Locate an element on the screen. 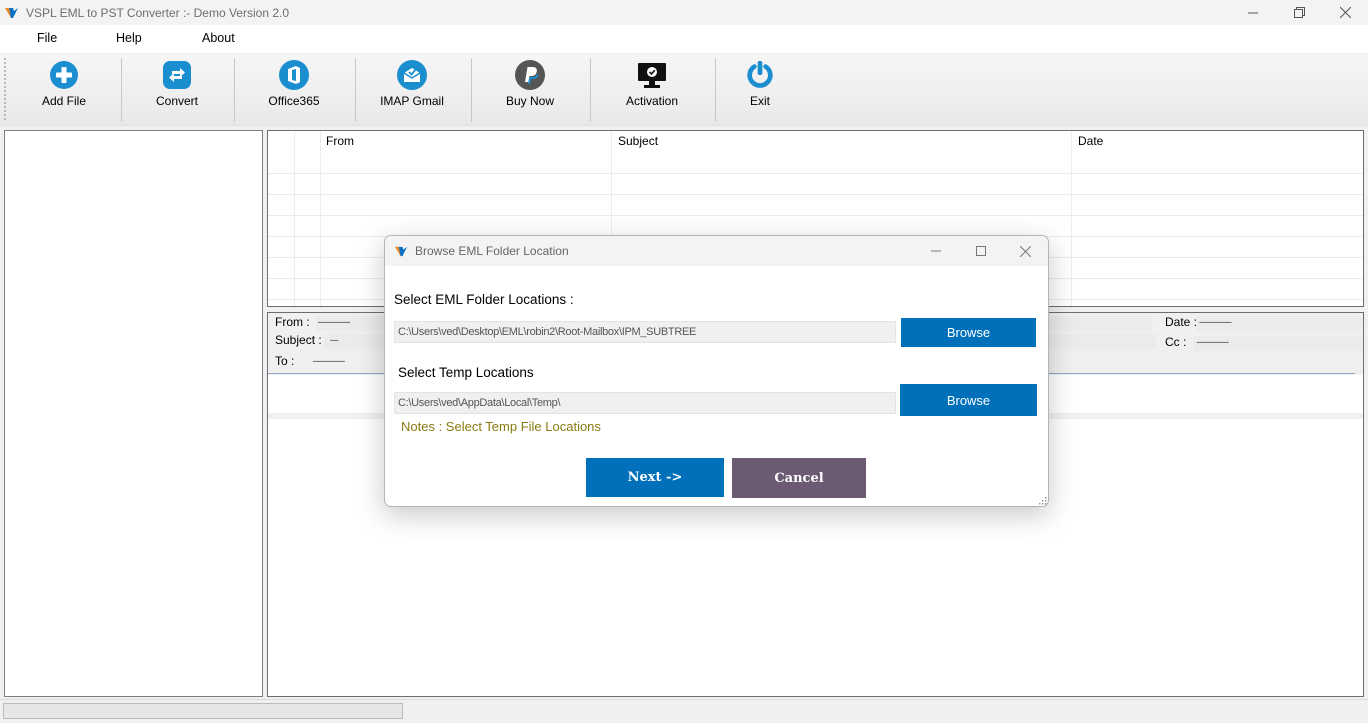  add-file-button: Add File is located at coordinates (64, 84).